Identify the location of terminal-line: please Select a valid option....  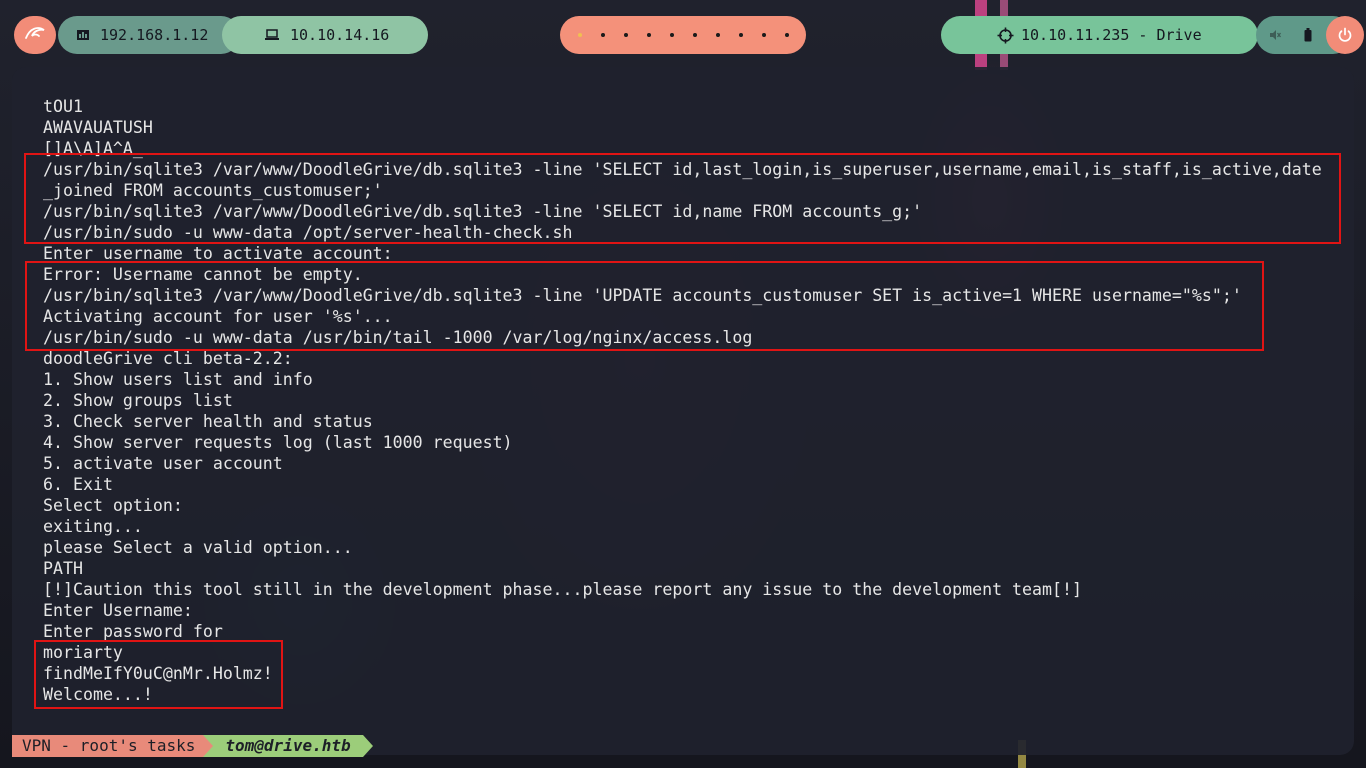
(198, 547).